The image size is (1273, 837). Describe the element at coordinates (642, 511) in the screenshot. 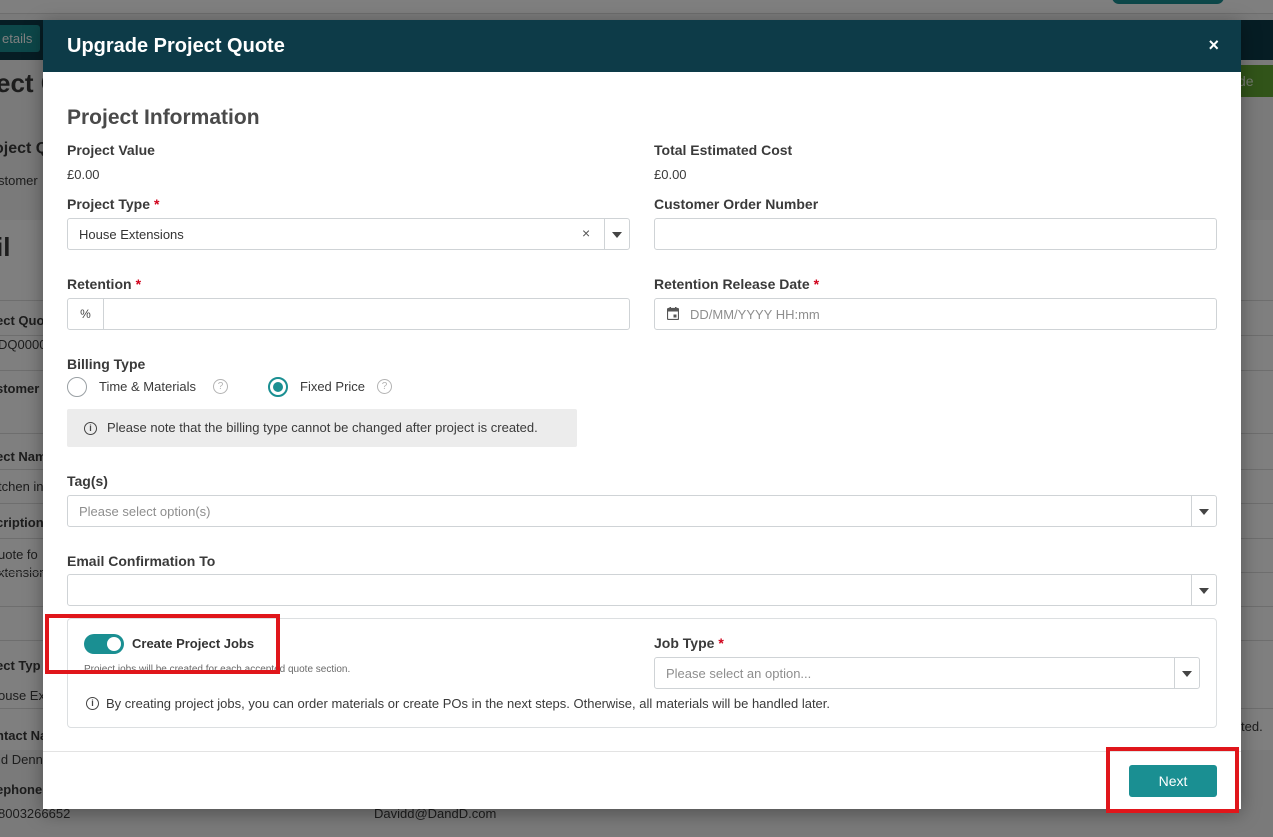

I see `tags-select: Please select option(s)` at that location.